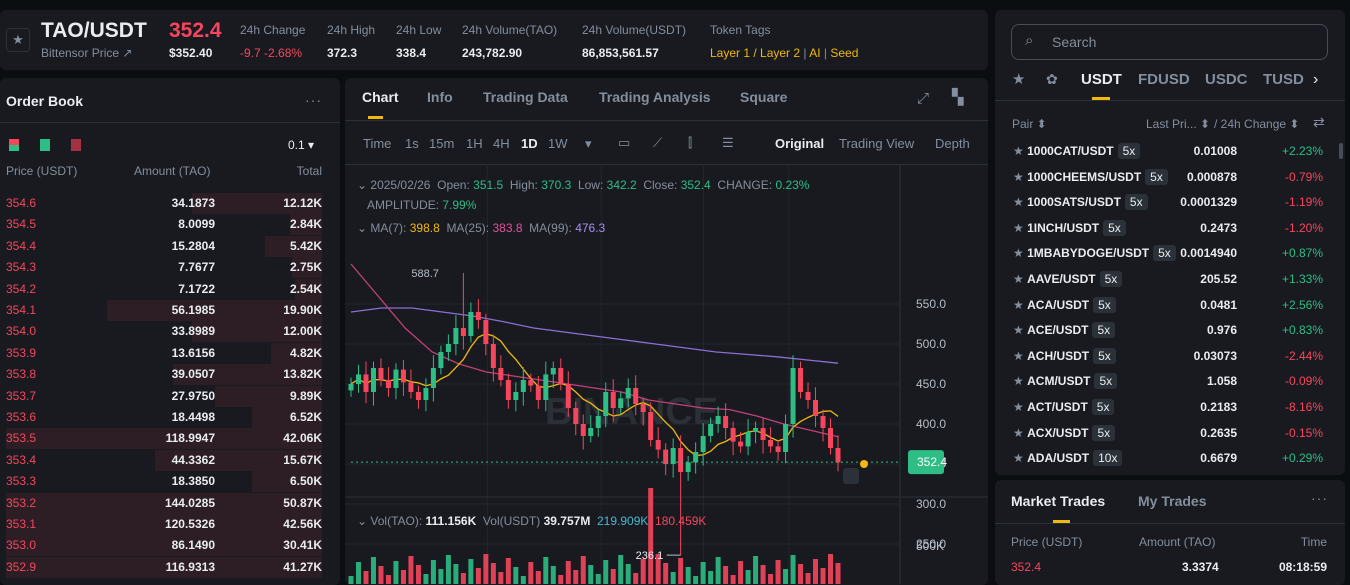  What do you see at coordinates (1168, 381) in the screenshot?
I see `market-row: ★ ACM/USDT 5x 1.058 -0.09%` at bounding box center [1168, 381].